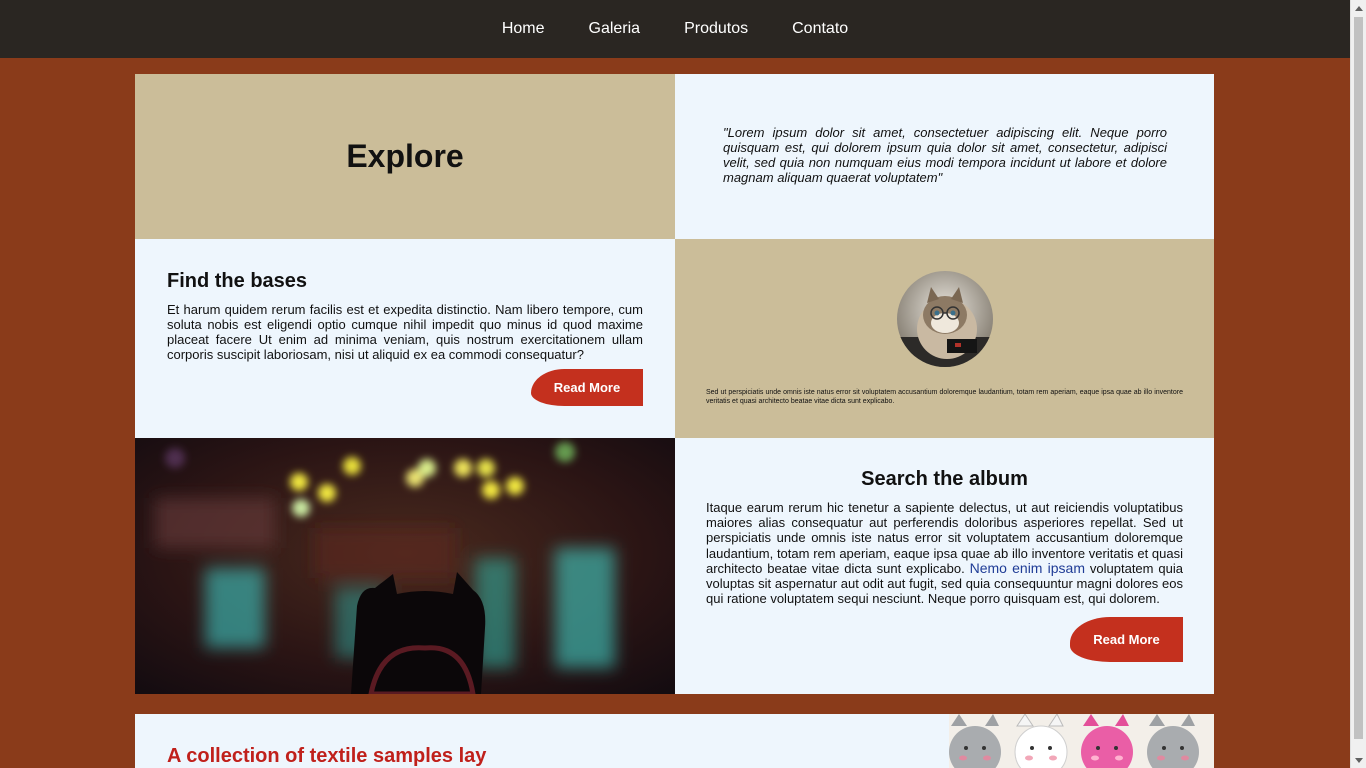  What do you see at coordinates (587, 387) in the screenshot?
I see `find-bases-read-more-button: Read More` at bounding box center [587, 387].